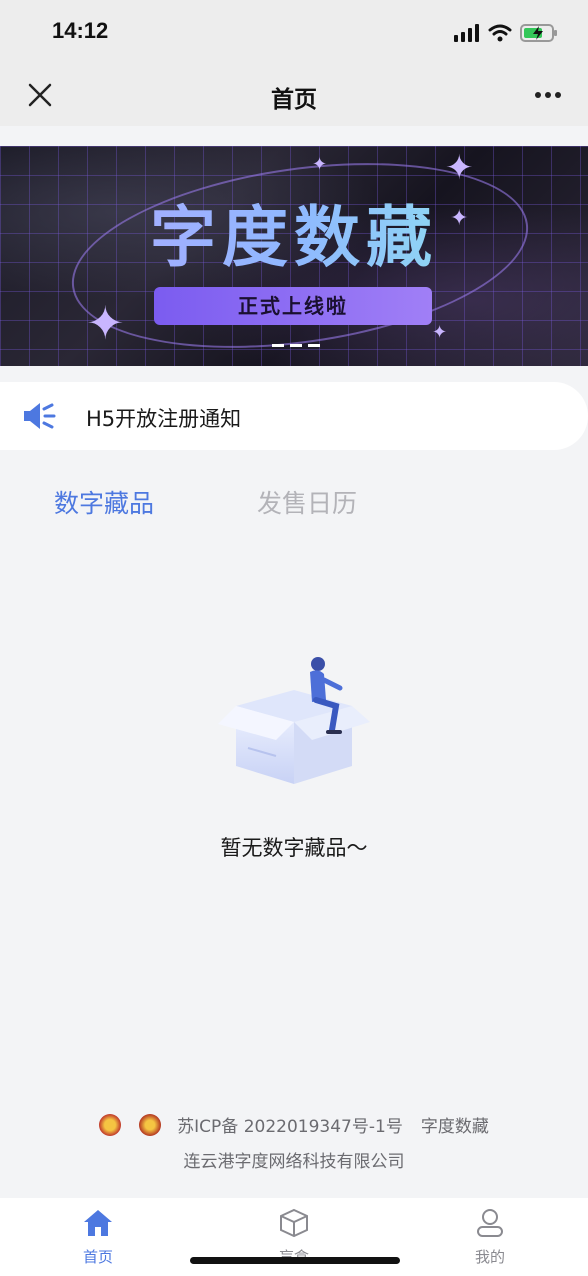 This screenshot has width=588, height=1276. I want to click on icp-number: 苏ICP备 2022019347号-1号, so click(290, 1124).